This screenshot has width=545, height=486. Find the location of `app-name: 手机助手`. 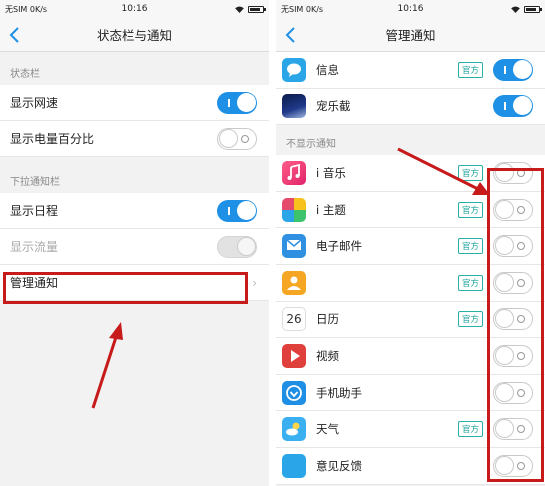

app-name: 手机助手 is located at coordinates (339, 392).